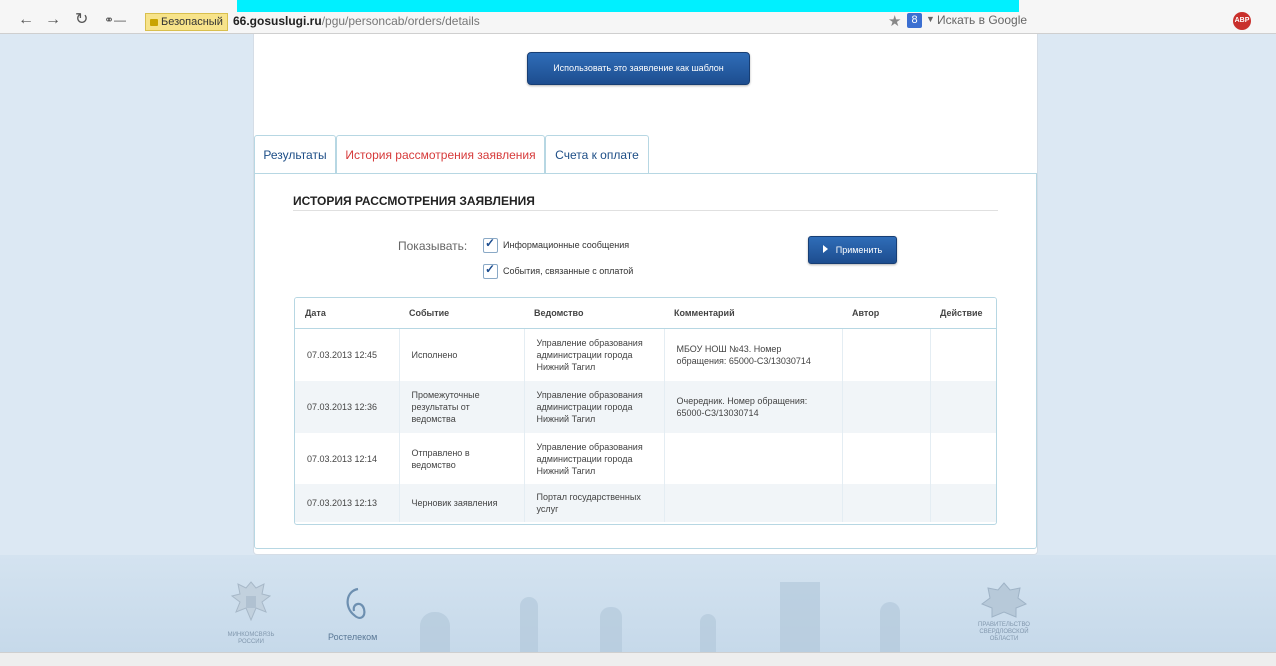 This screenshot has height=666, width=1276. I want to click on rostelecom-label: Ростелеком, so click(353, 637).